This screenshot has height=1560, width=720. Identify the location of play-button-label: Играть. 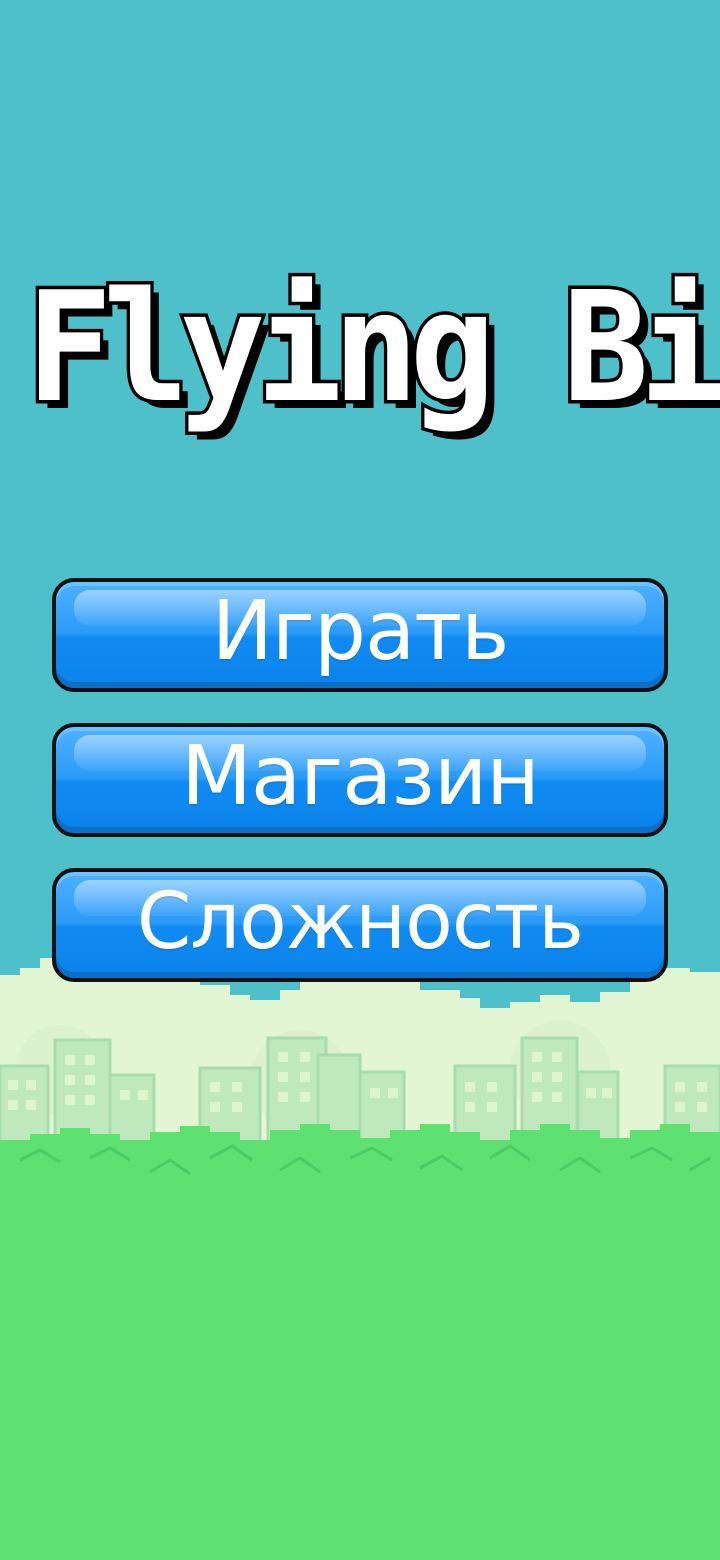
(360, 631).